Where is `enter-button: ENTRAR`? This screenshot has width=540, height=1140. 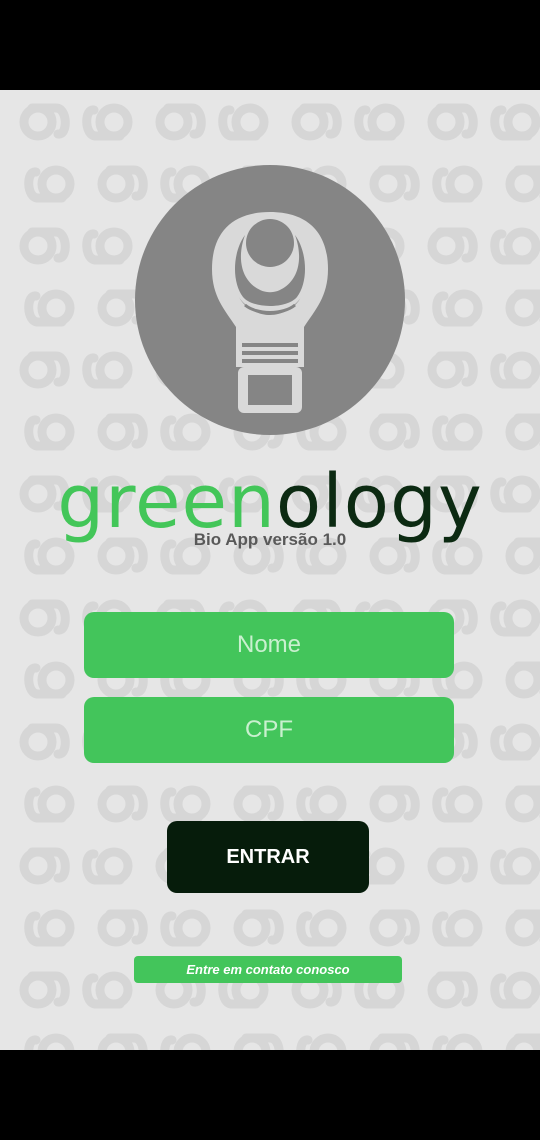
enter-button: ENTRAR is located at coordinates (268, 857).